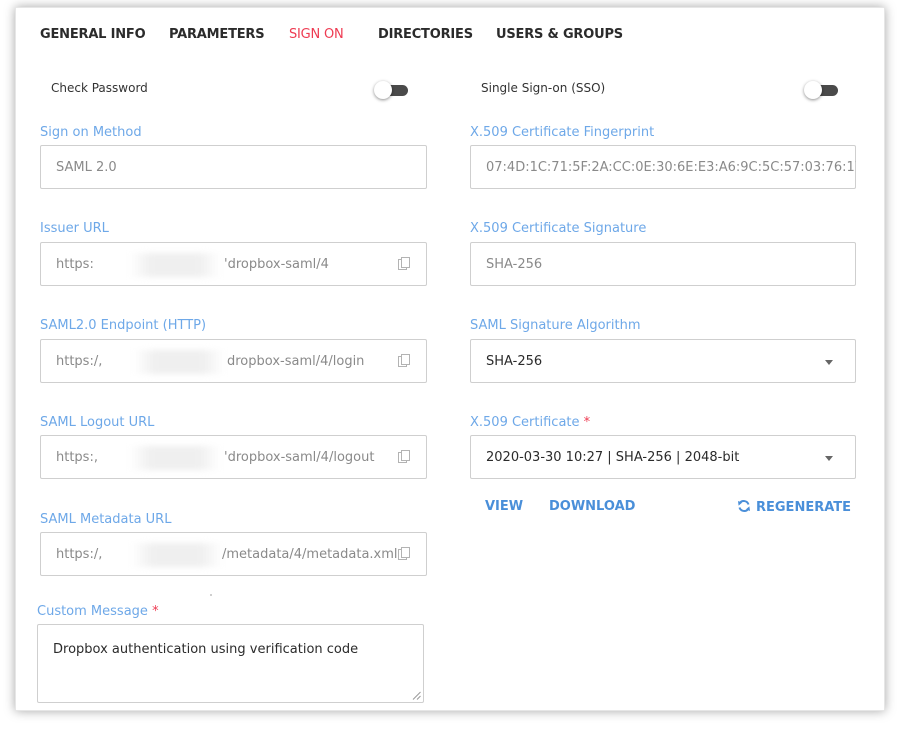  Describe the element at coordinates (79, 554) in the screenshot. I see `saml-metadata-prefix: https:/,` at that location.